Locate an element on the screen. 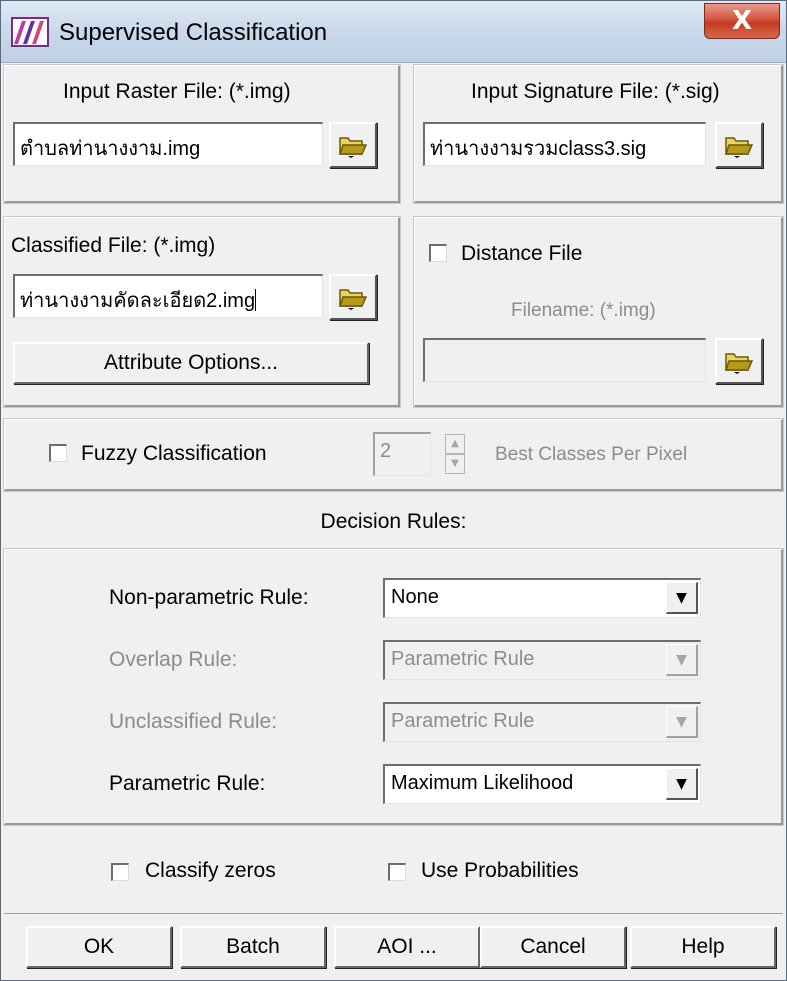 This screenshot has width=787, height=981. input-raster-browse-button is located at coordinates (353, 145).